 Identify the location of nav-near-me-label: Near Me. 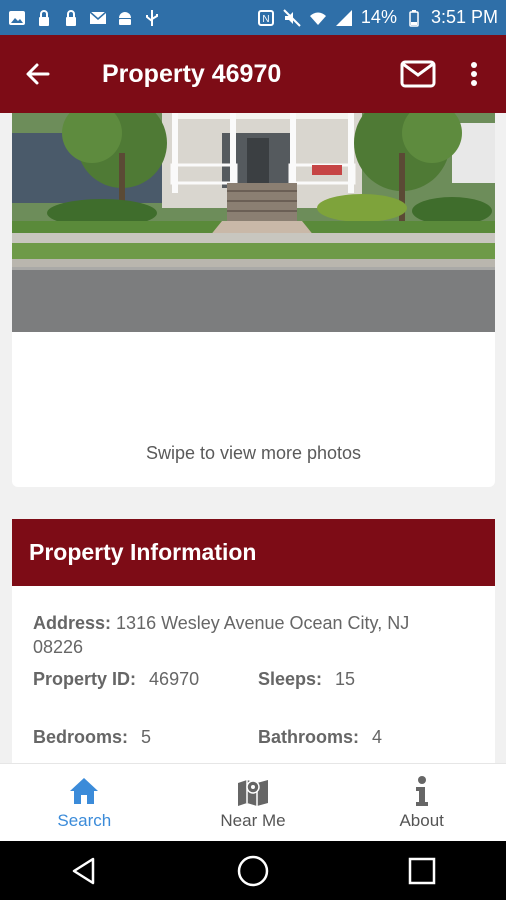
(253, 820).